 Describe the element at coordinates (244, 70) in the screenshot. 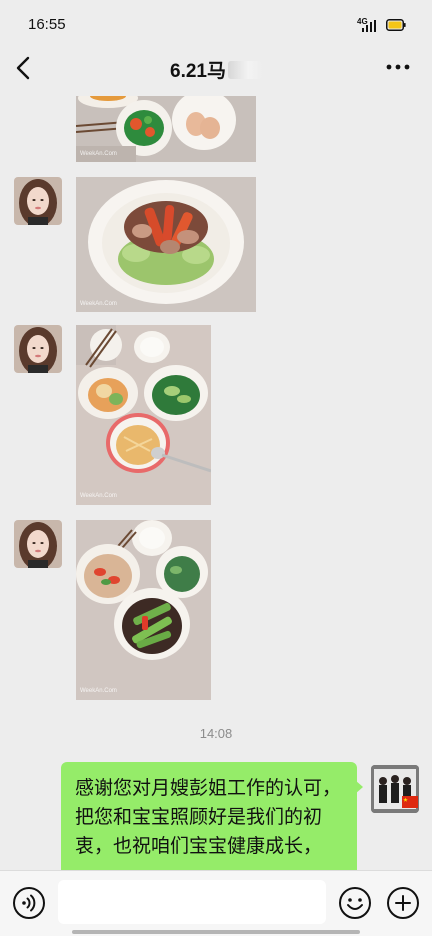

I see `redacted-name` at that location.